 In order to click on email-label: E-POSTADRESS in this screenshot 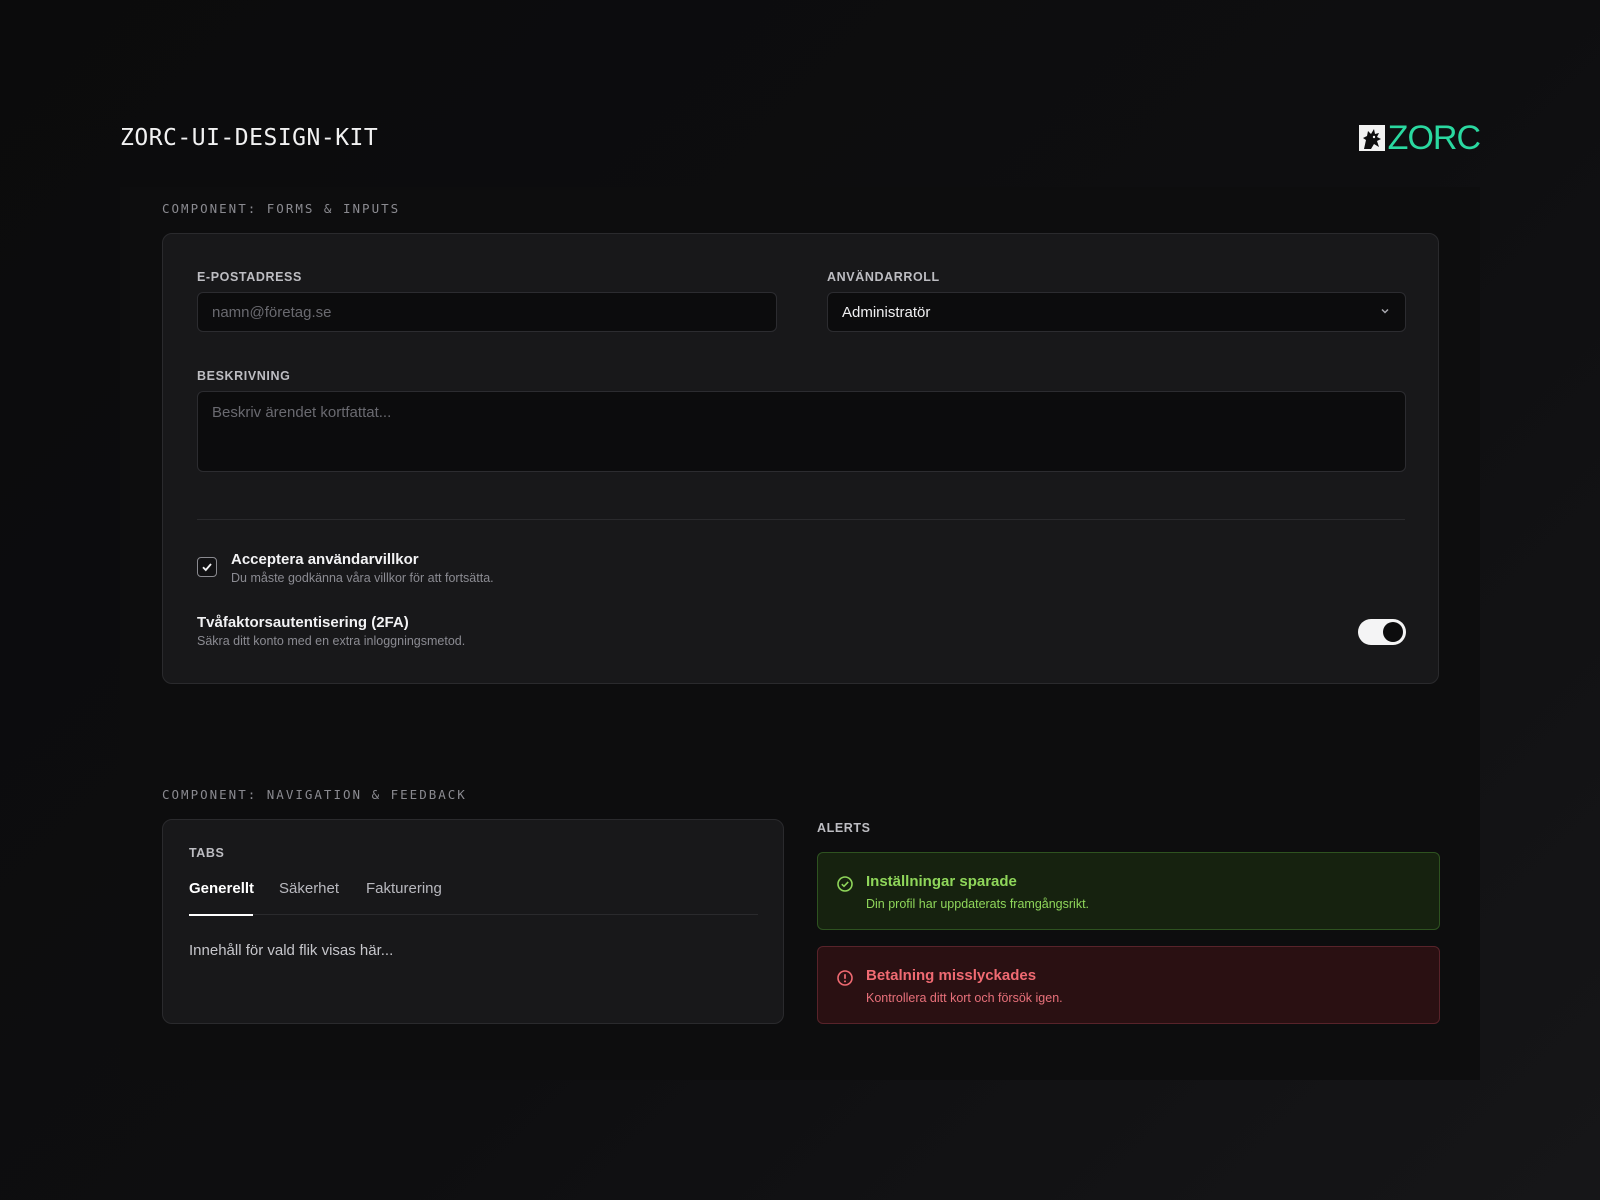, I will do `click(249, 277)`.